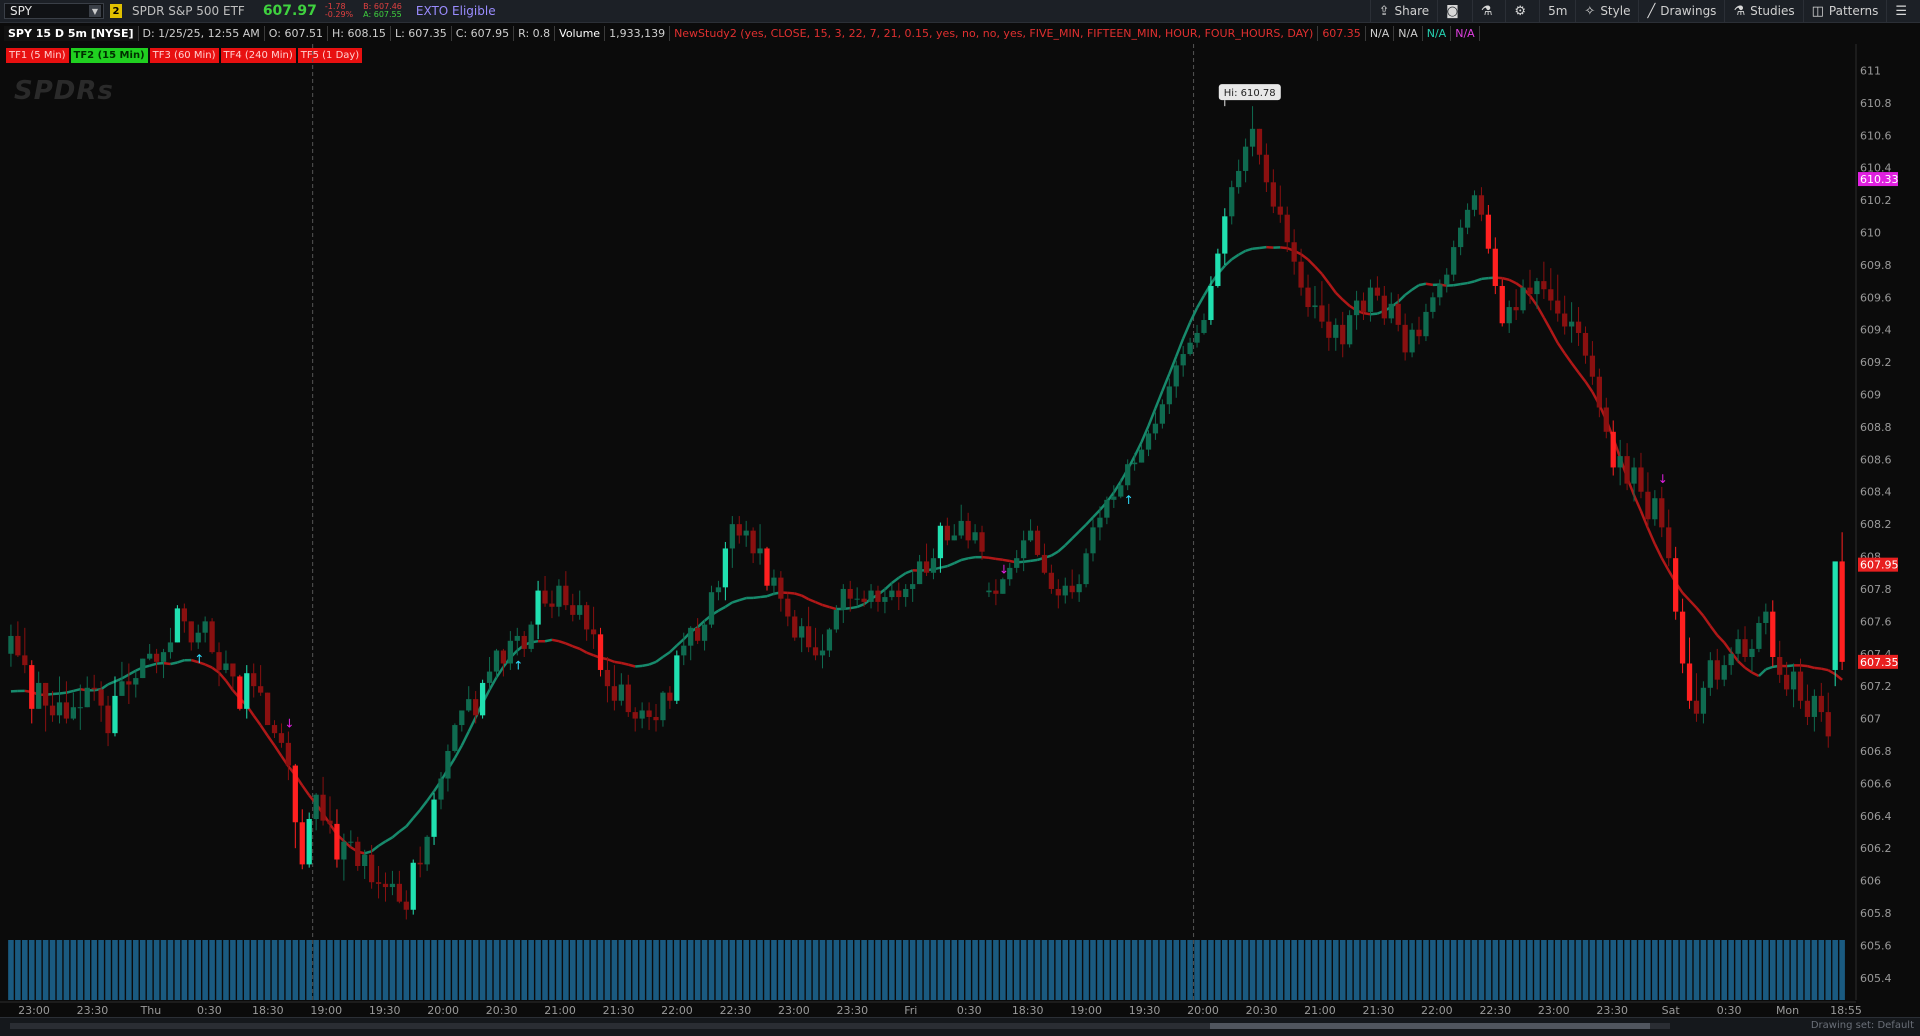  I want to click on time-tick-label: 22:00, so click(1437, 1009).